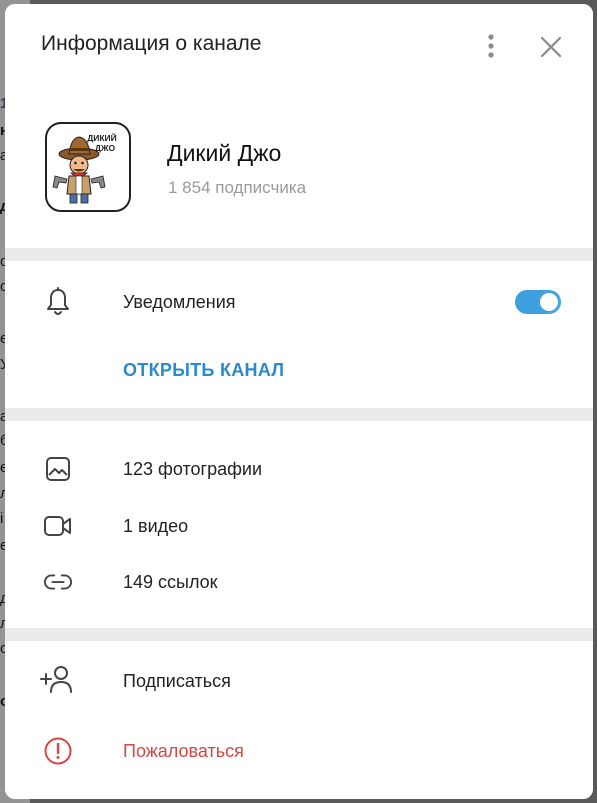 The height and width of the screenshot is (803, 597). I want to click on photos-label: 123 фотографии, so click(193, 469).